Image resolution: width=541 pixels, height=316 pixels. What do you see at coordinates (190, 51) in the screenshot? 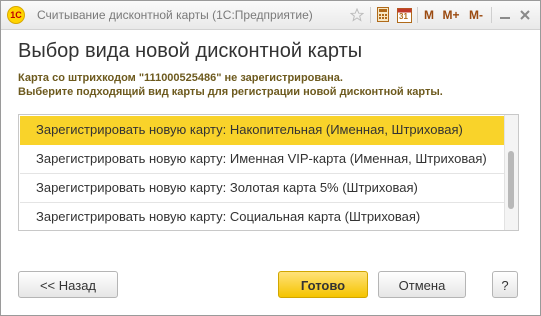
I see `dialog-heading: Выбор вида новой дисконтной карты` at bounding box center [190, 51].